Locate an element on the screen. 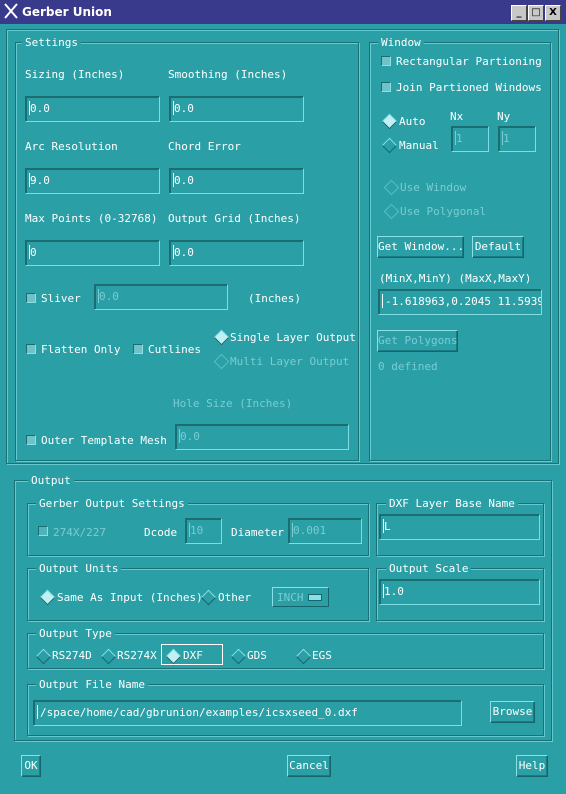 Image resolution: width=566 pixels, height=794 pixels. outer-template-checkbox is located at coordinates (31, 440).